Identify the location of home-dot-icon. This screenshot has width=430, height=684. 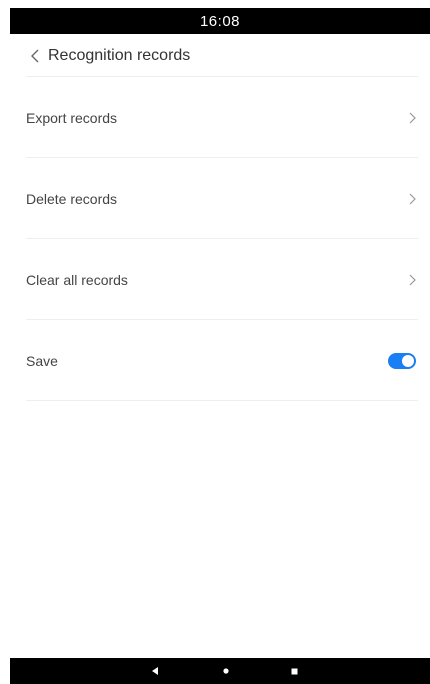
(226, 671).